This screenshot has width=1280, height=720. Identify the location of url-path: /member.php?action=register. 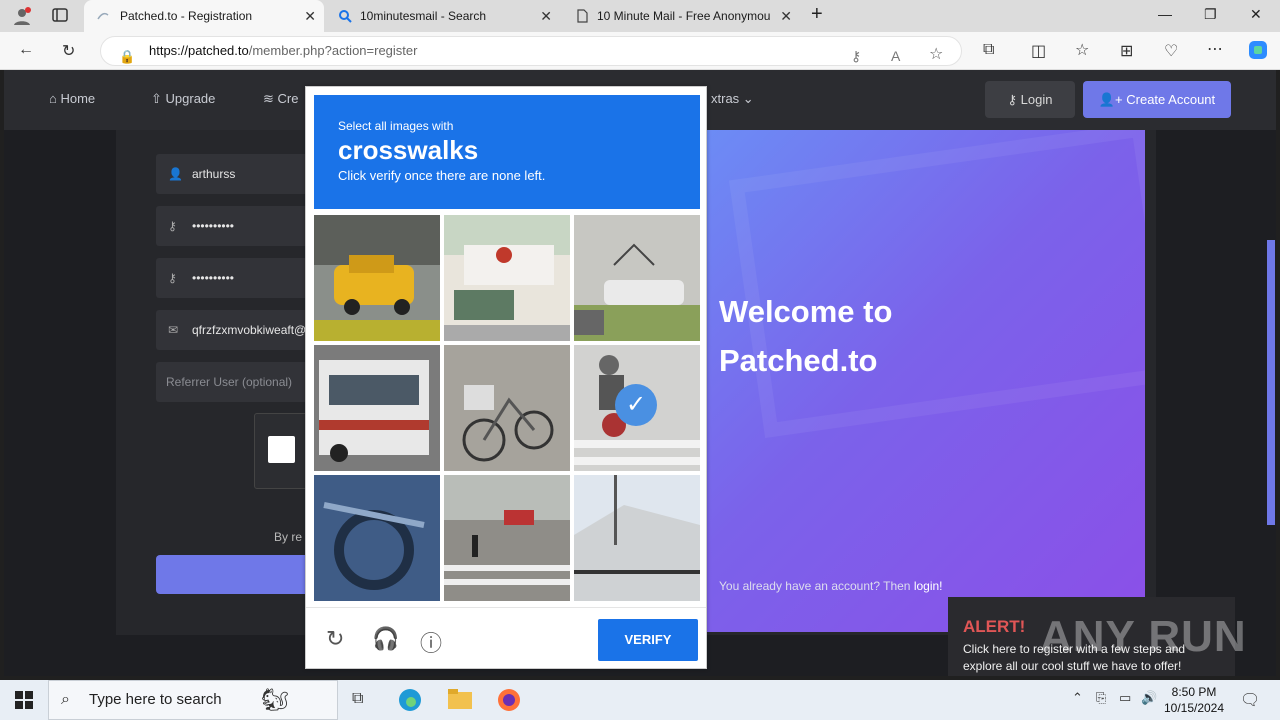
(333, 50).